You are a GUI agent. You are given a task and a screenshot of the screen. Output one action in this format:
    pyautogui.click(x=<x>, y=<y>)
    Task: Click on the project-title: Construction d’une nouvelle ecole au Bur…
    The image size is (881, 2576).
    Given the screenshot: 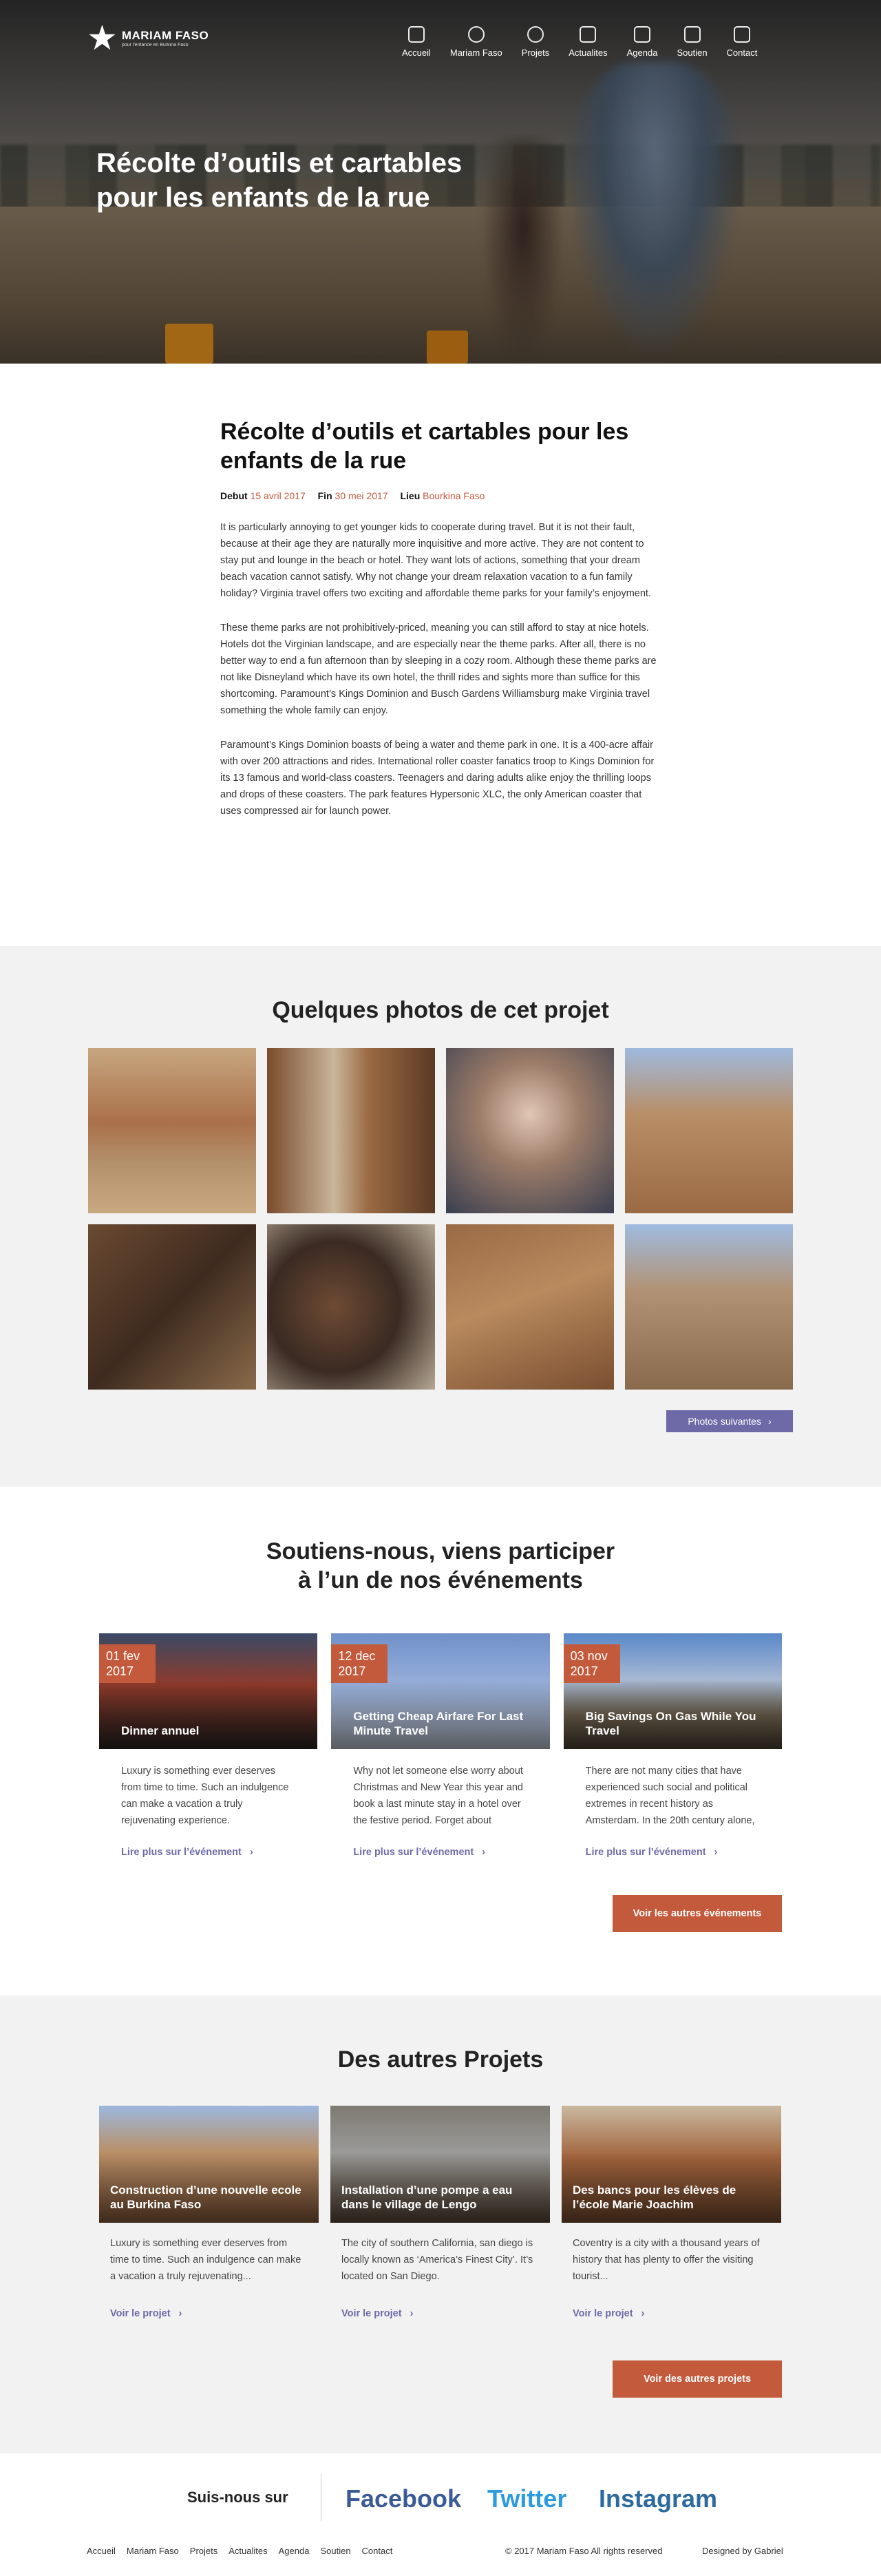 What is the action you would take?
    pyautogui.click(x=205, y=2197)
    